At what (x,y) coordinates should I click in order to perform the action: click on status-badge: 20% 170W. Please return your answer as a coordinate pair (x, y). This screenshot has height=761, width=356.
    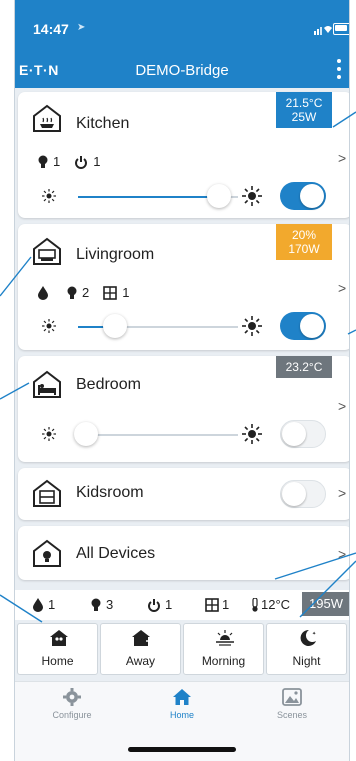
    Looking at the image, I should click on (304, 242).